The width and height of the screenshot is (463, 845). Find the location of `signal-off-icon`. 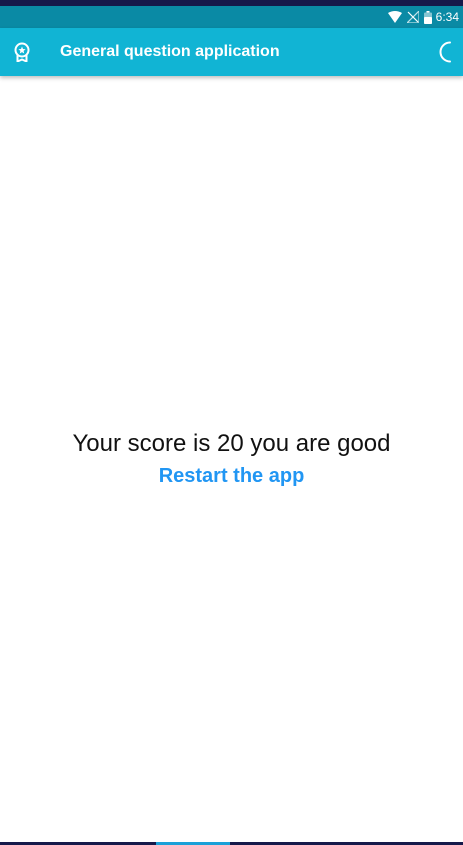

signal-off-icon is located at coordinates (412, 17).